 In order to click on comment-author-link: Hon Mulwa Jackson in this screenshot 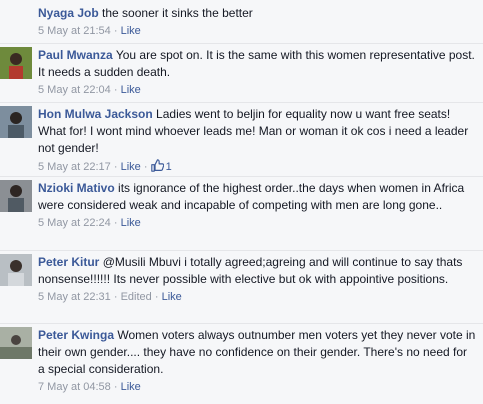, I will do `click(95, 114)`.